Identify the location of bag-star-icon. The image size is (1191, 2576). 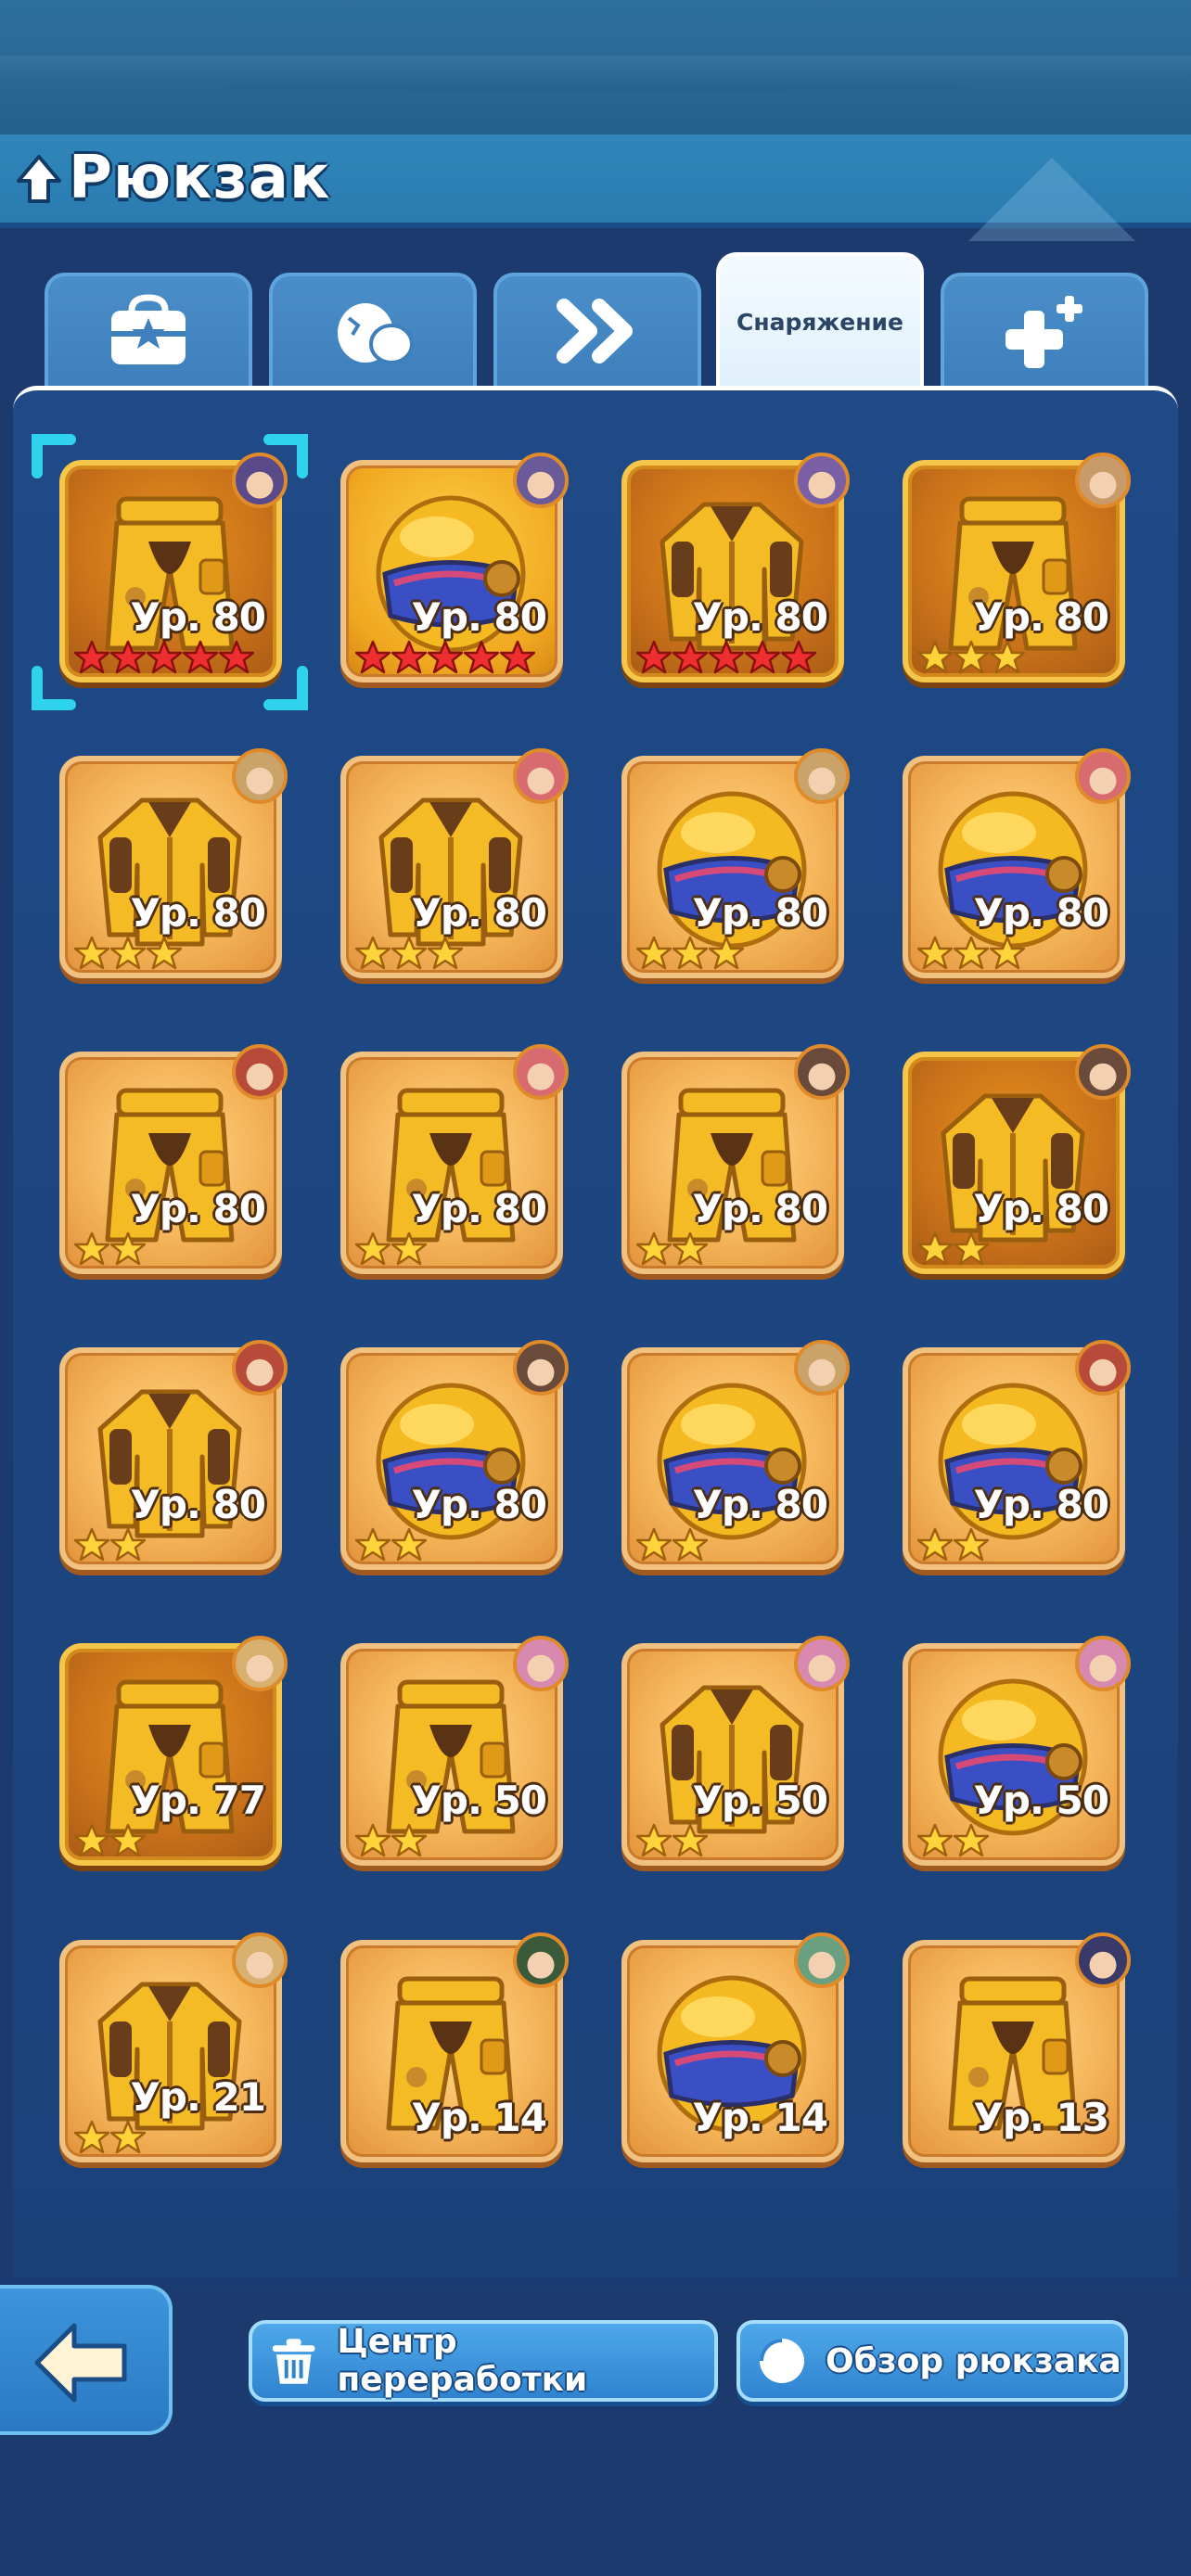
(148, 329).